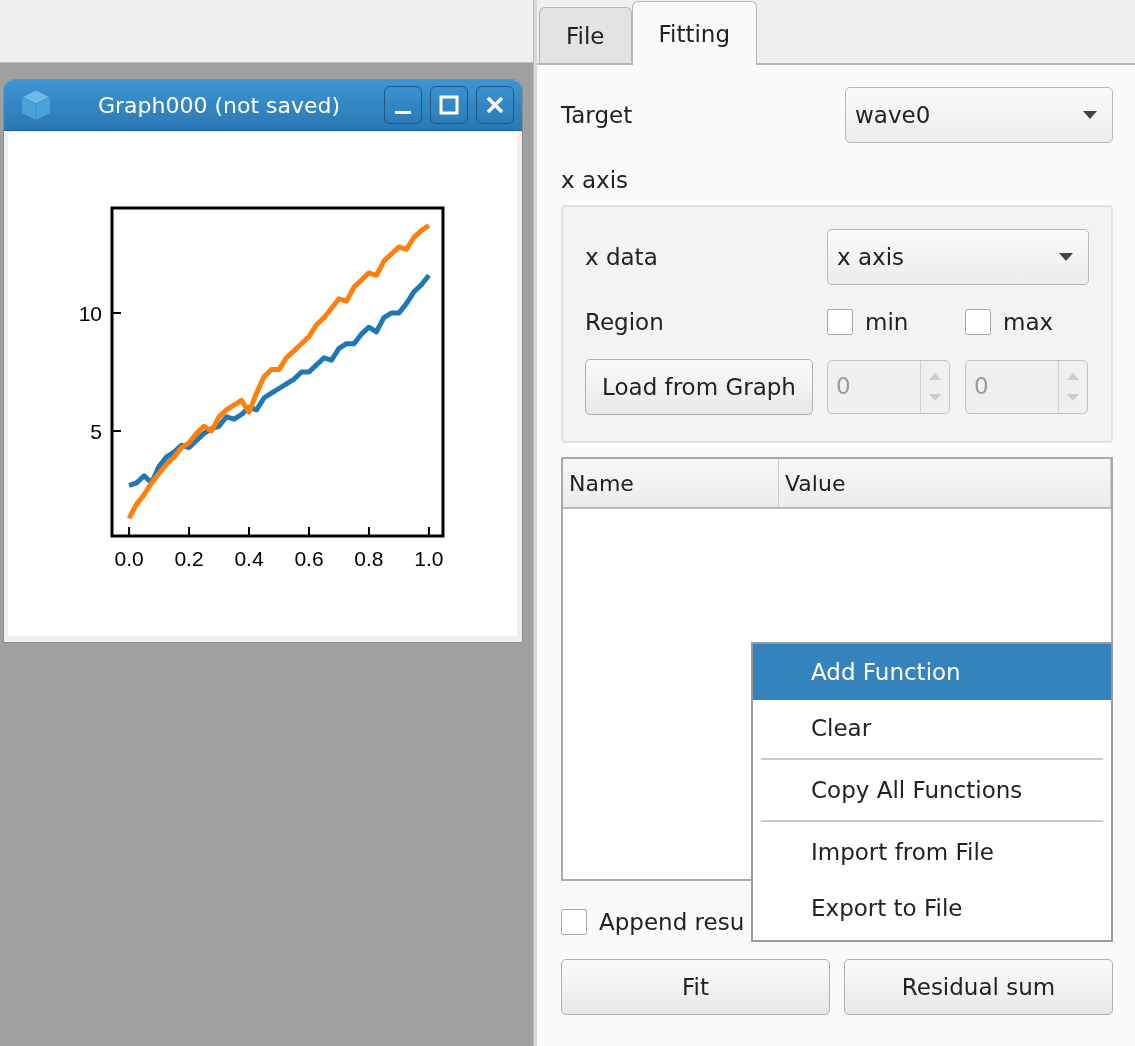 The height and width of the screenshot is (1046, 1135). What do you see at coordinates (585, 35) in the screenshot?
I see `tab: File` at bounding box center [585, 35].